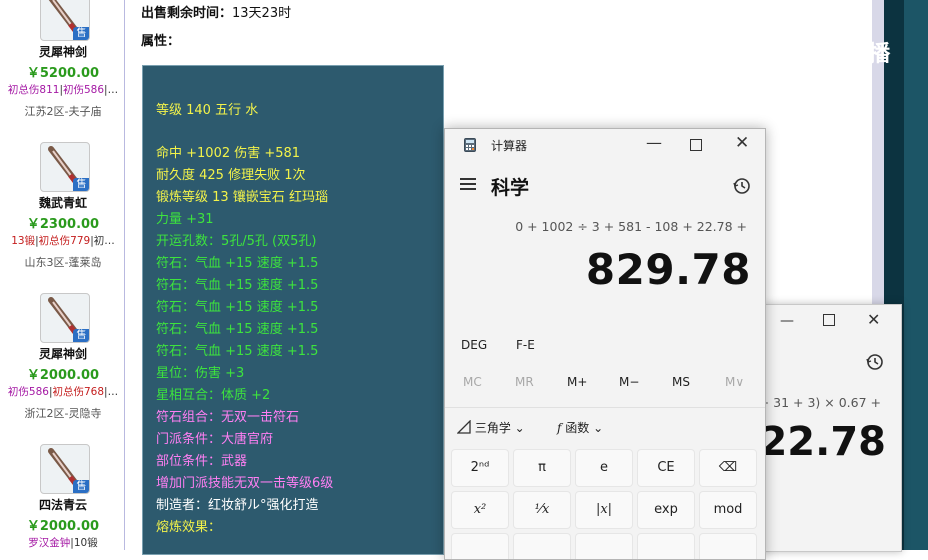 The width and height of the screenshot is (928, 560). What do you see at coordinates (23, 241) in the screenshot?
I see `item-tag: 13锻` at bounding box center [23, 241].